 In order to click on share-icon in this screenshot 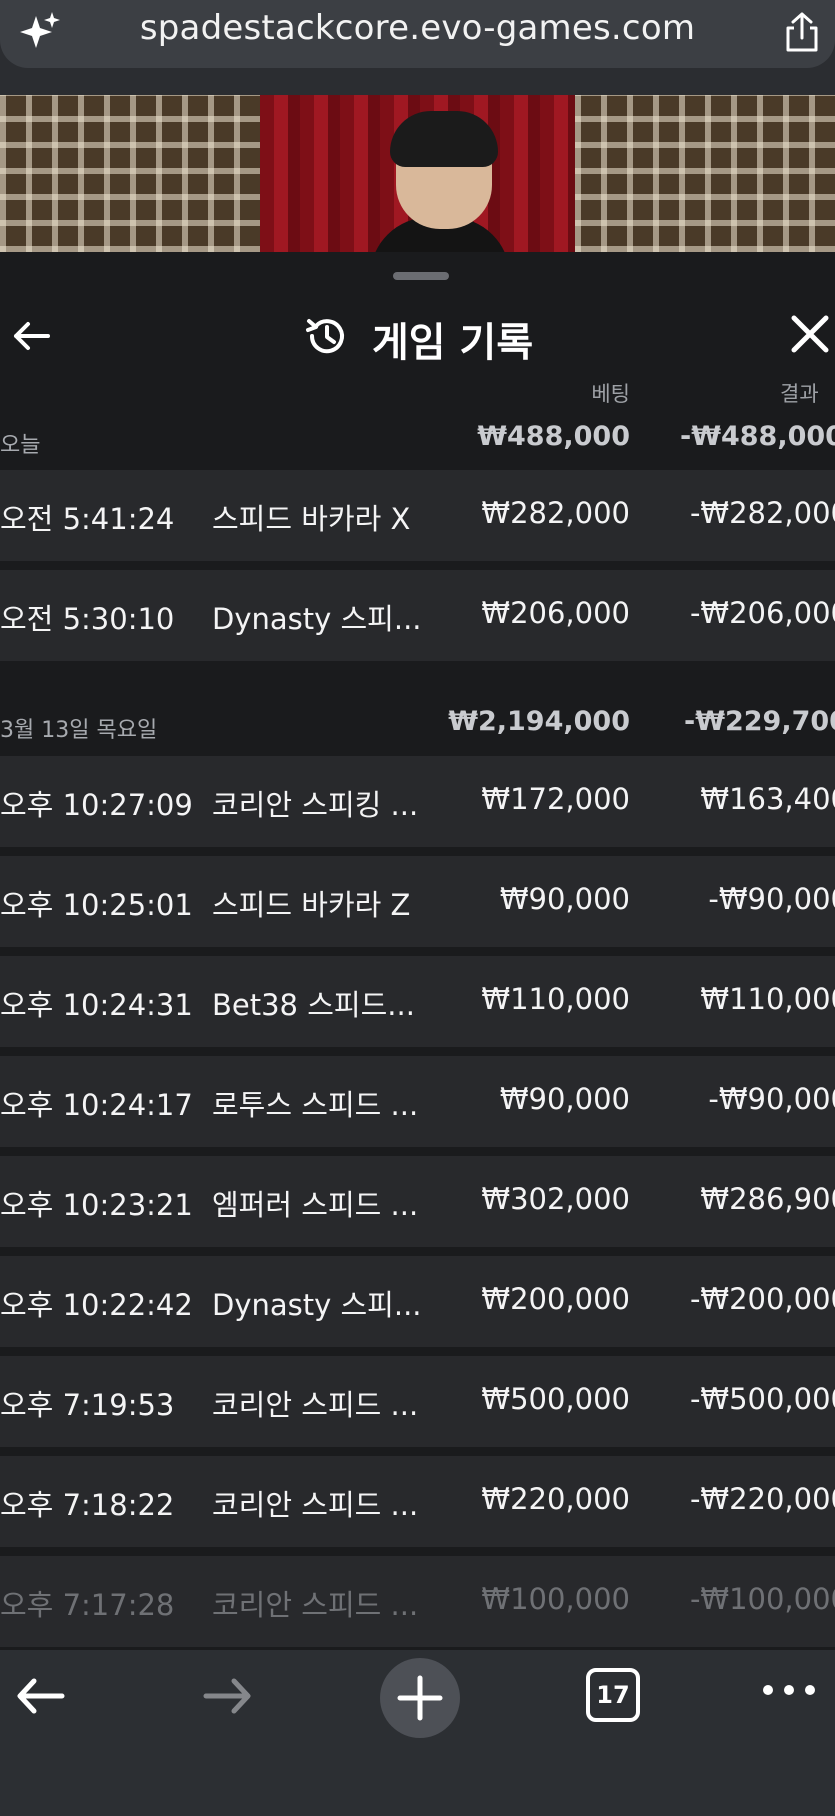, I will do `click(802, 32)`.